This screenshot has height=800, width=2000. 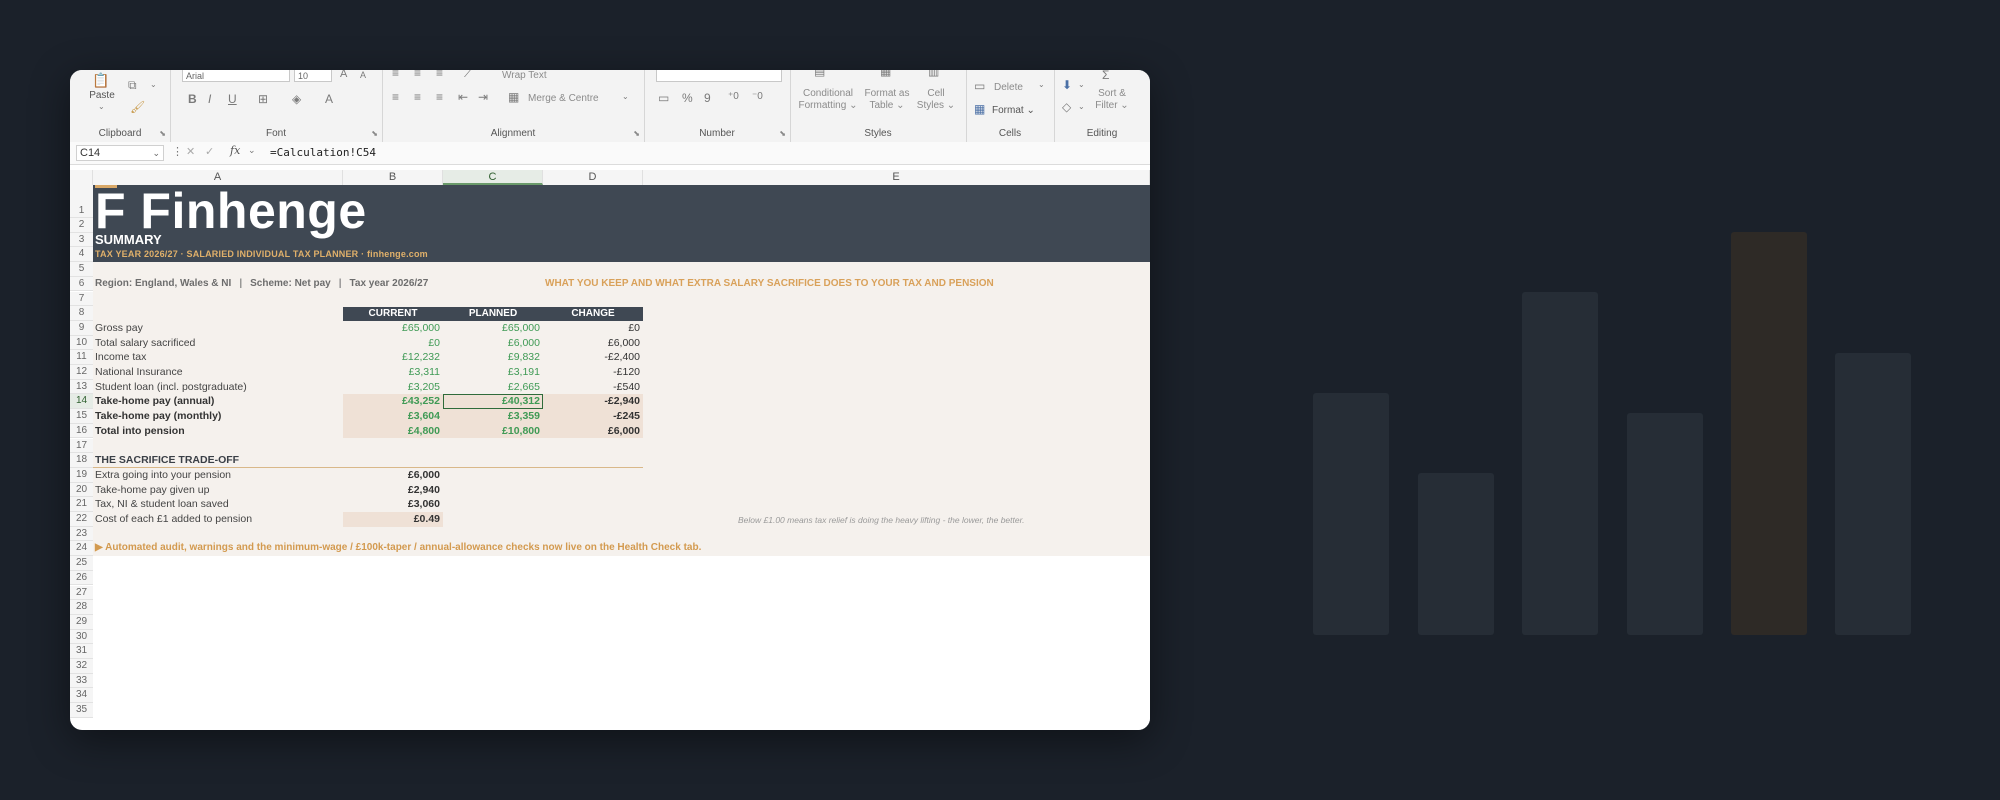 What do you see at coordinates (593, 177) in the screenshot?
I see `column-header-d: D` at bounding box center [593, 177].